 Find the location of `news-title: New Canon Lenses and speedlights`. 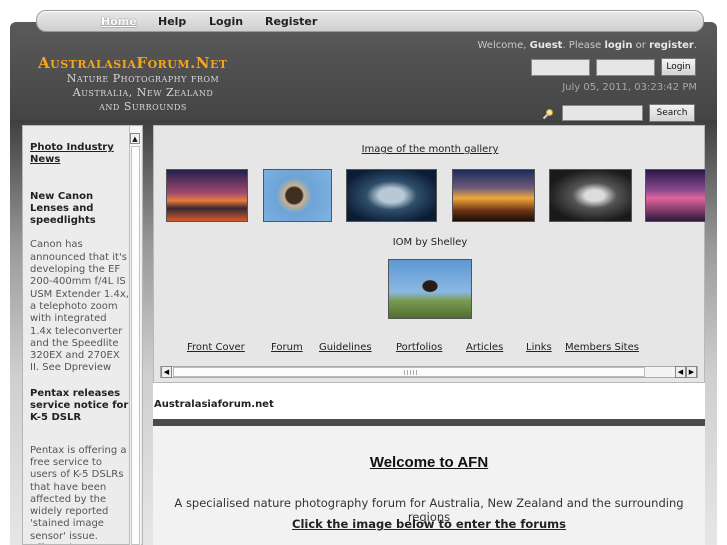

news-title: New Canon Lenses and speedlights is located at coordinates (63, 208).